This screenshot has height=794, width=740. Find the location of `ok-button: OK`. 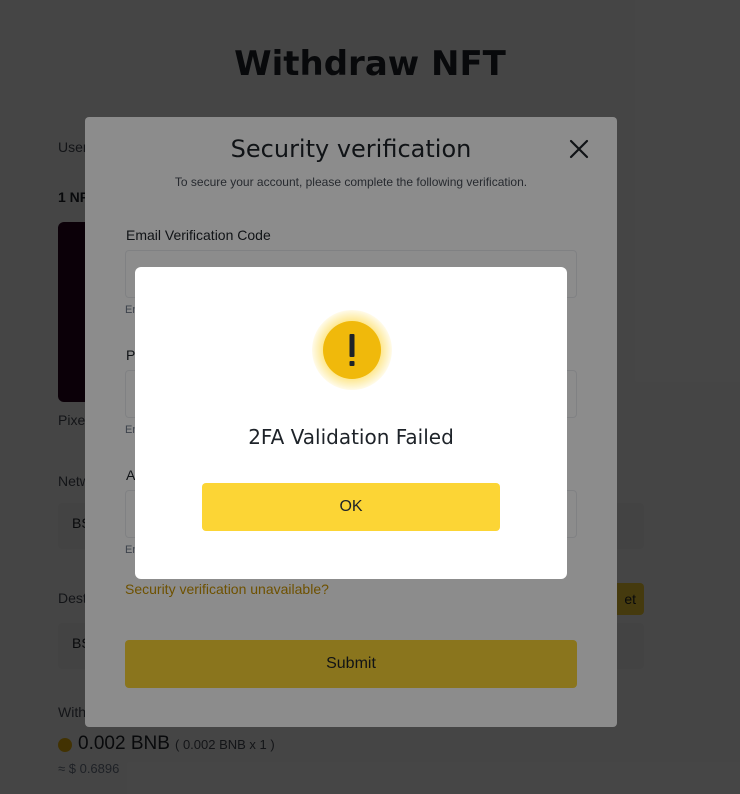

ok-button: OK is located at coordinates (351, 507).